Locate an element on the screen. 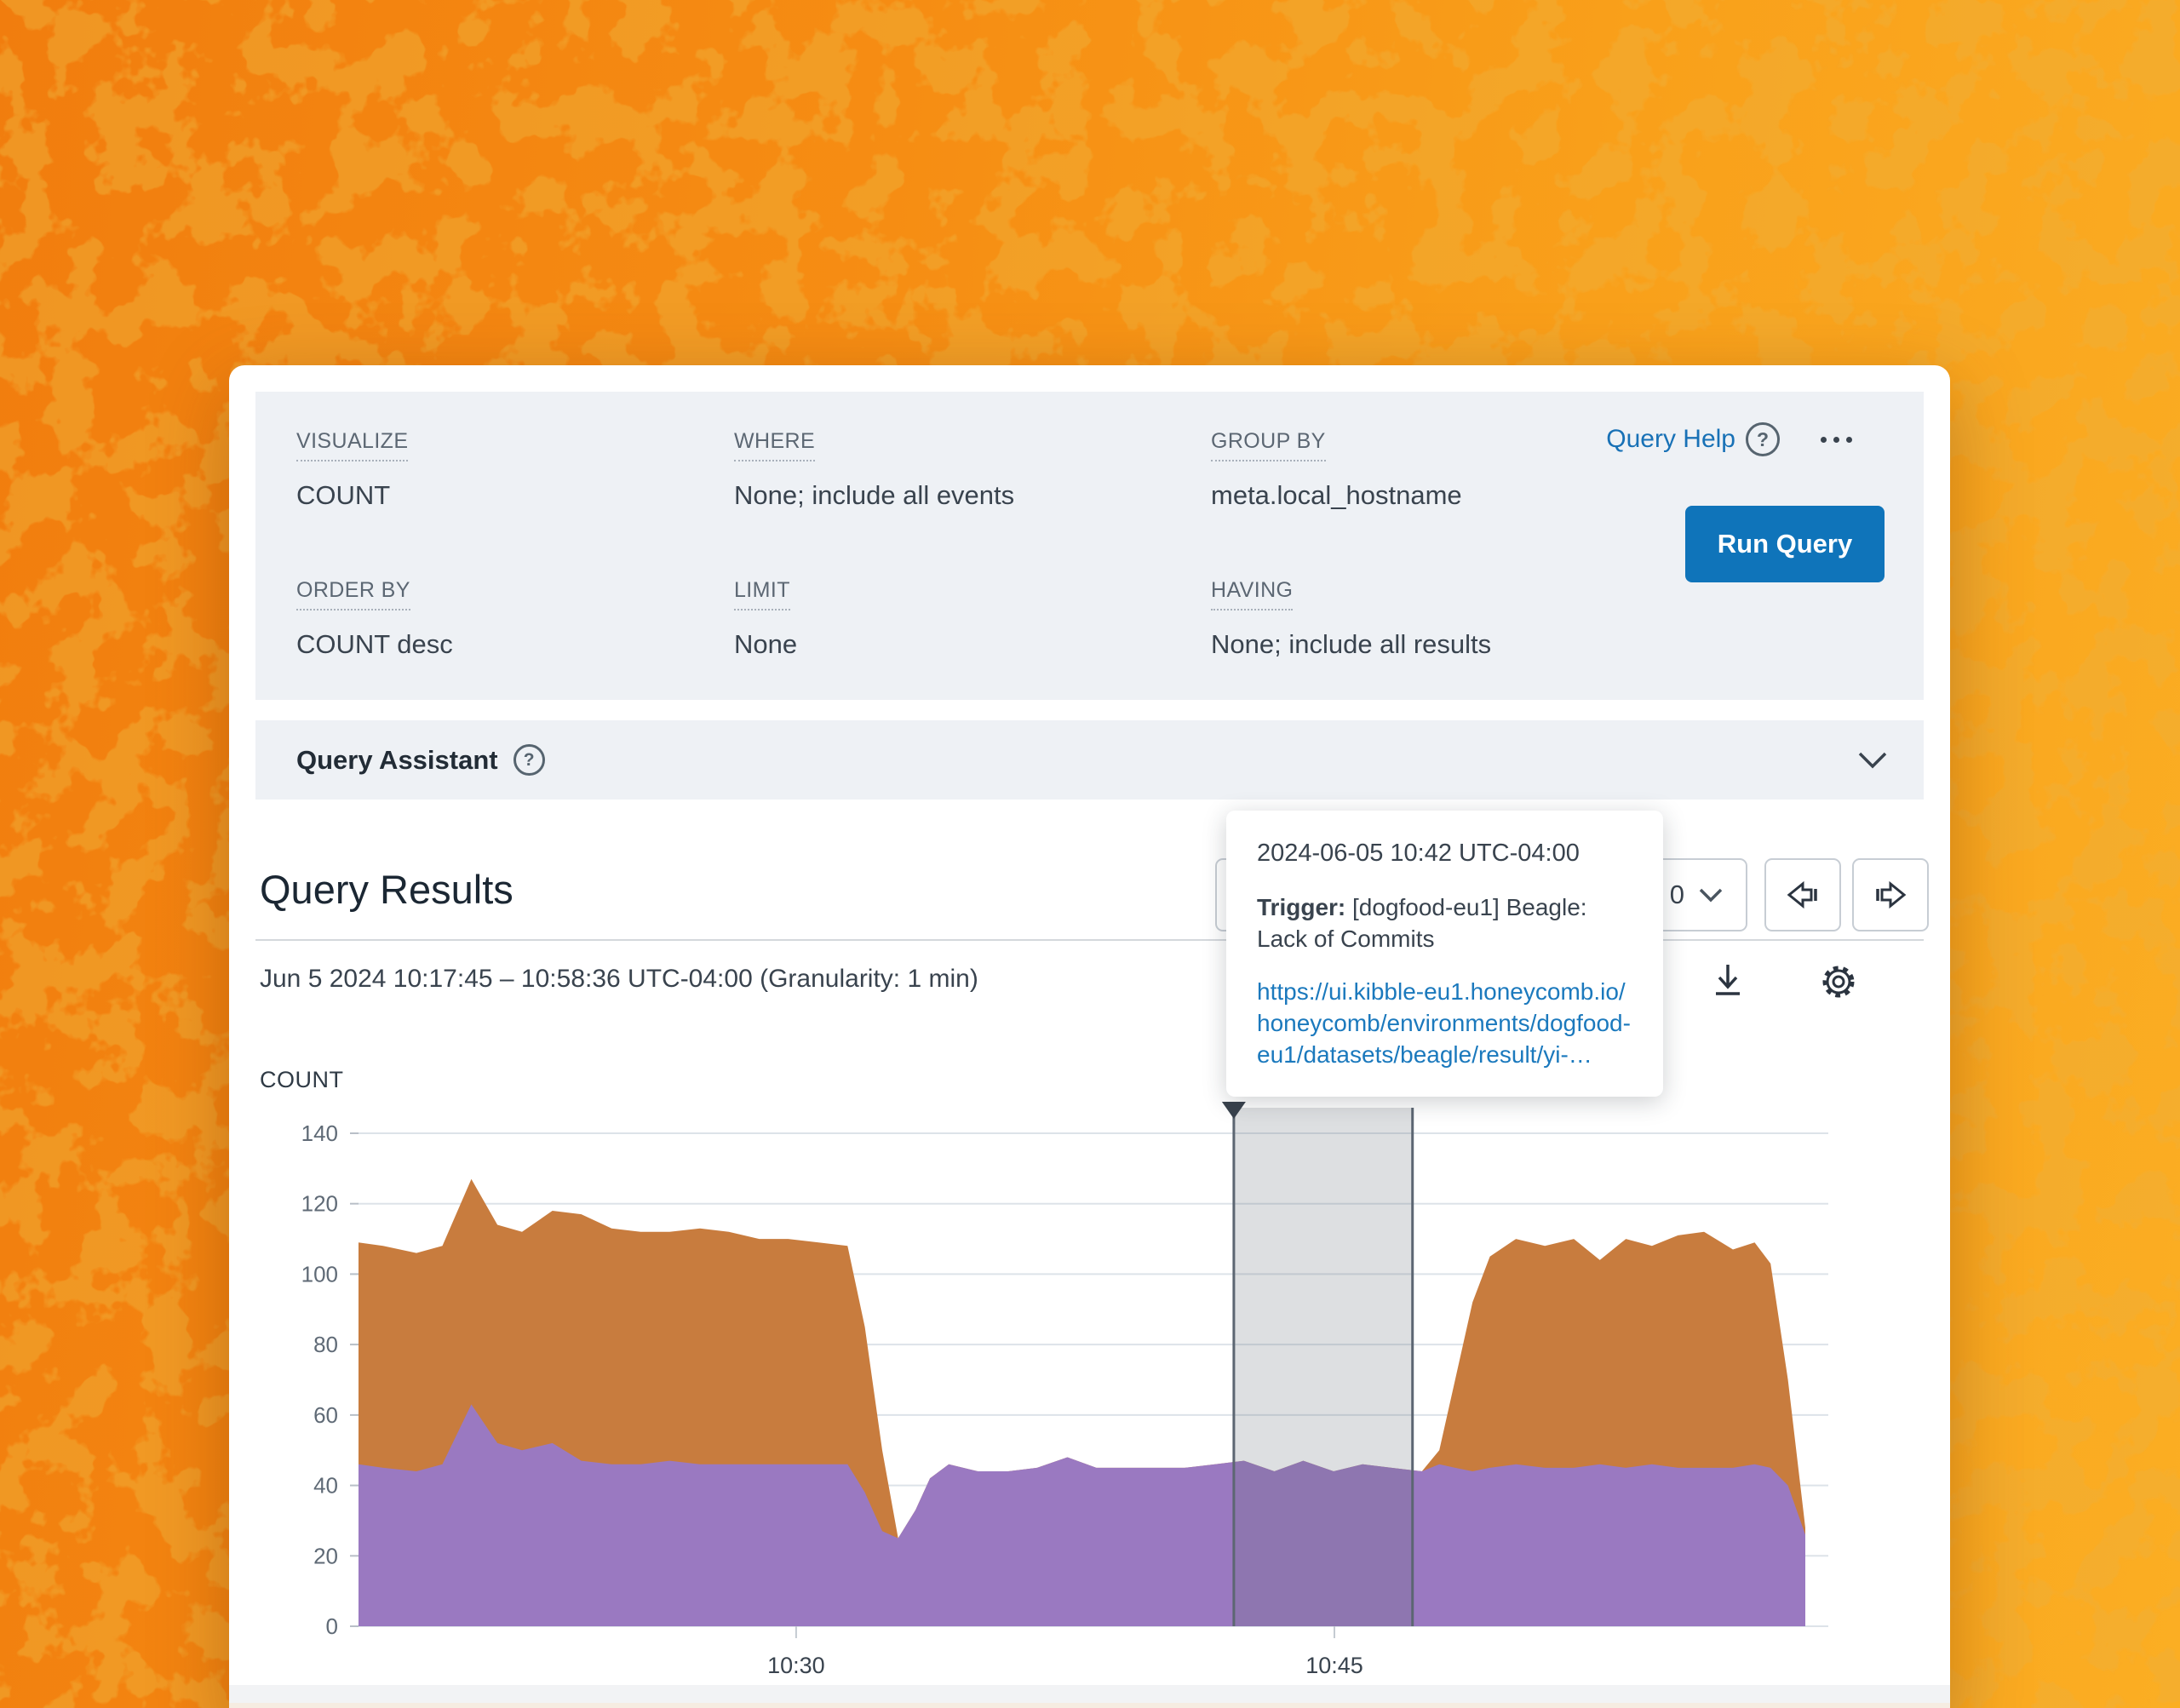 The height and width of the screenshot is (1708, 2180). clause-value: COUNT desc is located at coordinates (374, 644).